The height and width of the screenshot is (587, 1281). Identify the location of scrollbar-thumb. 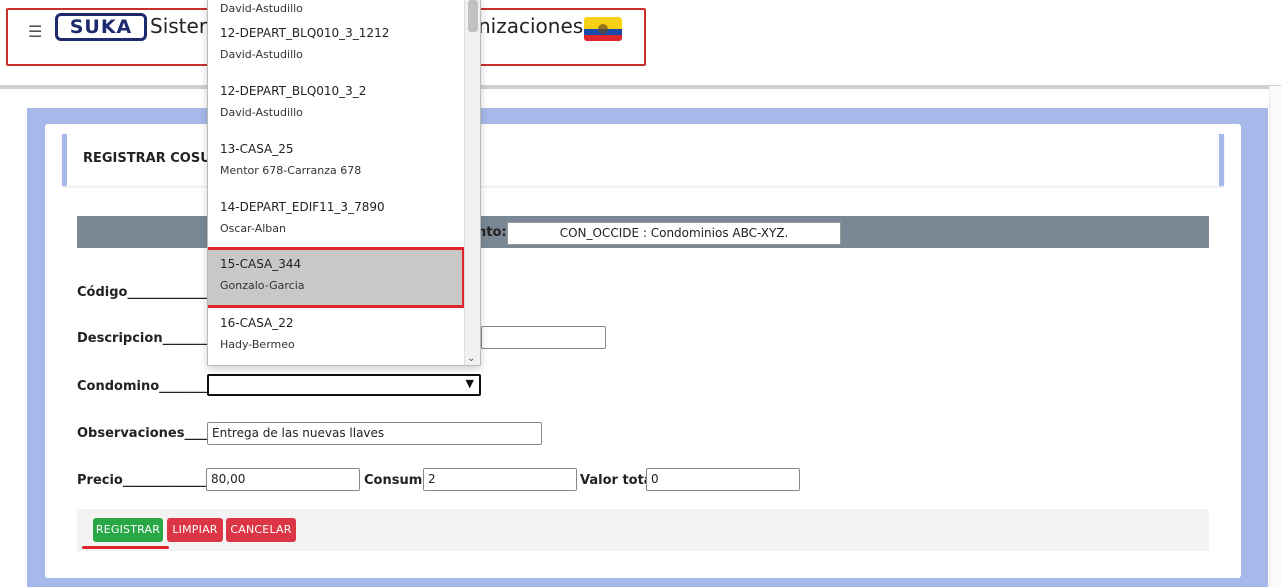
(473, 16).